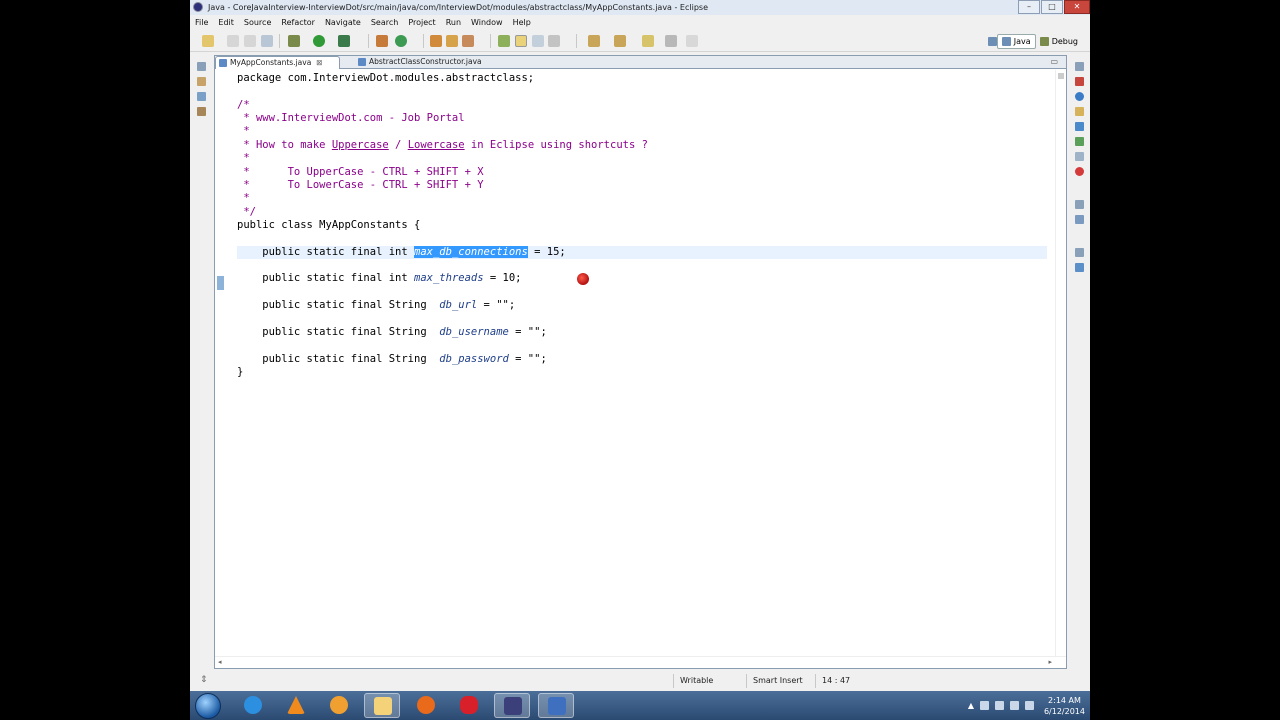  Describe the element at coordinates (671, 41) in the screenshot. I see `back-icon` at that location.